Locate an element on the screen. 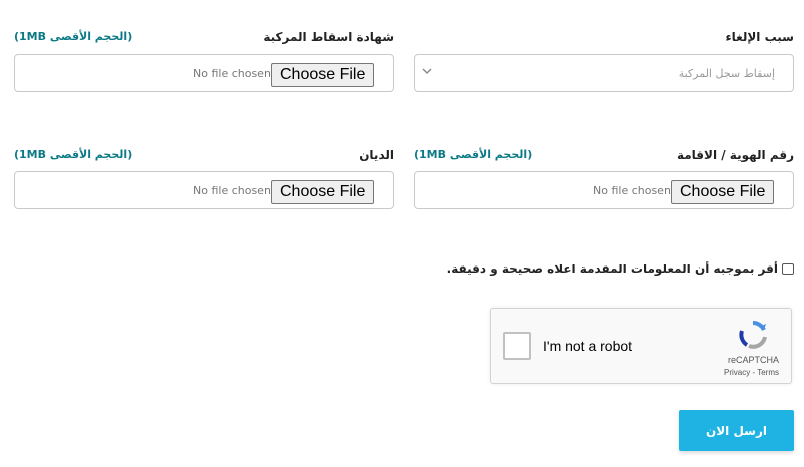 The height and width of the screenshot is (467, 804). recaptcha-logo-icon is located at coordinates (753, 334).